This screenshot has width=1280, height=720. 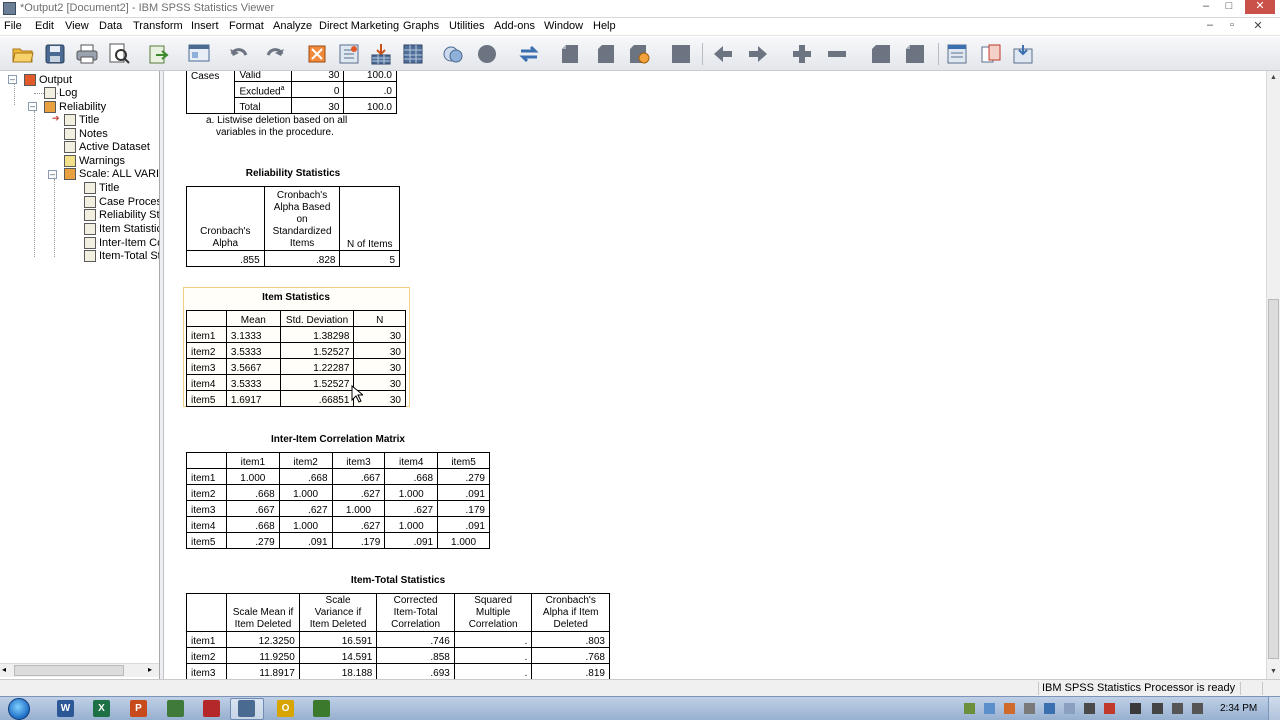 What do you see at coordinates (175, 708) in the screenshot?
I see `publisher-app-icon` at bounding box center [175, 708].